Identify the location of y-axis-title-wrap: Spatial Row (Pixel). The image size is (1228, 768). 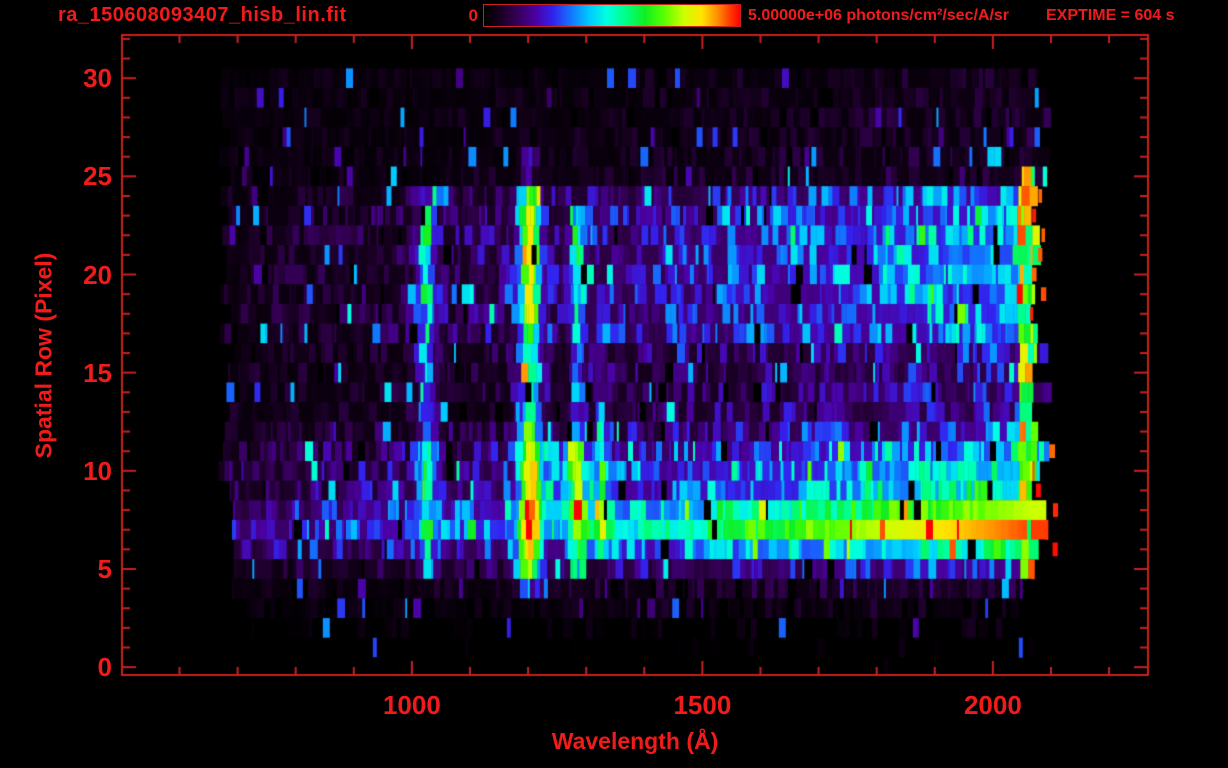
(44, 355).